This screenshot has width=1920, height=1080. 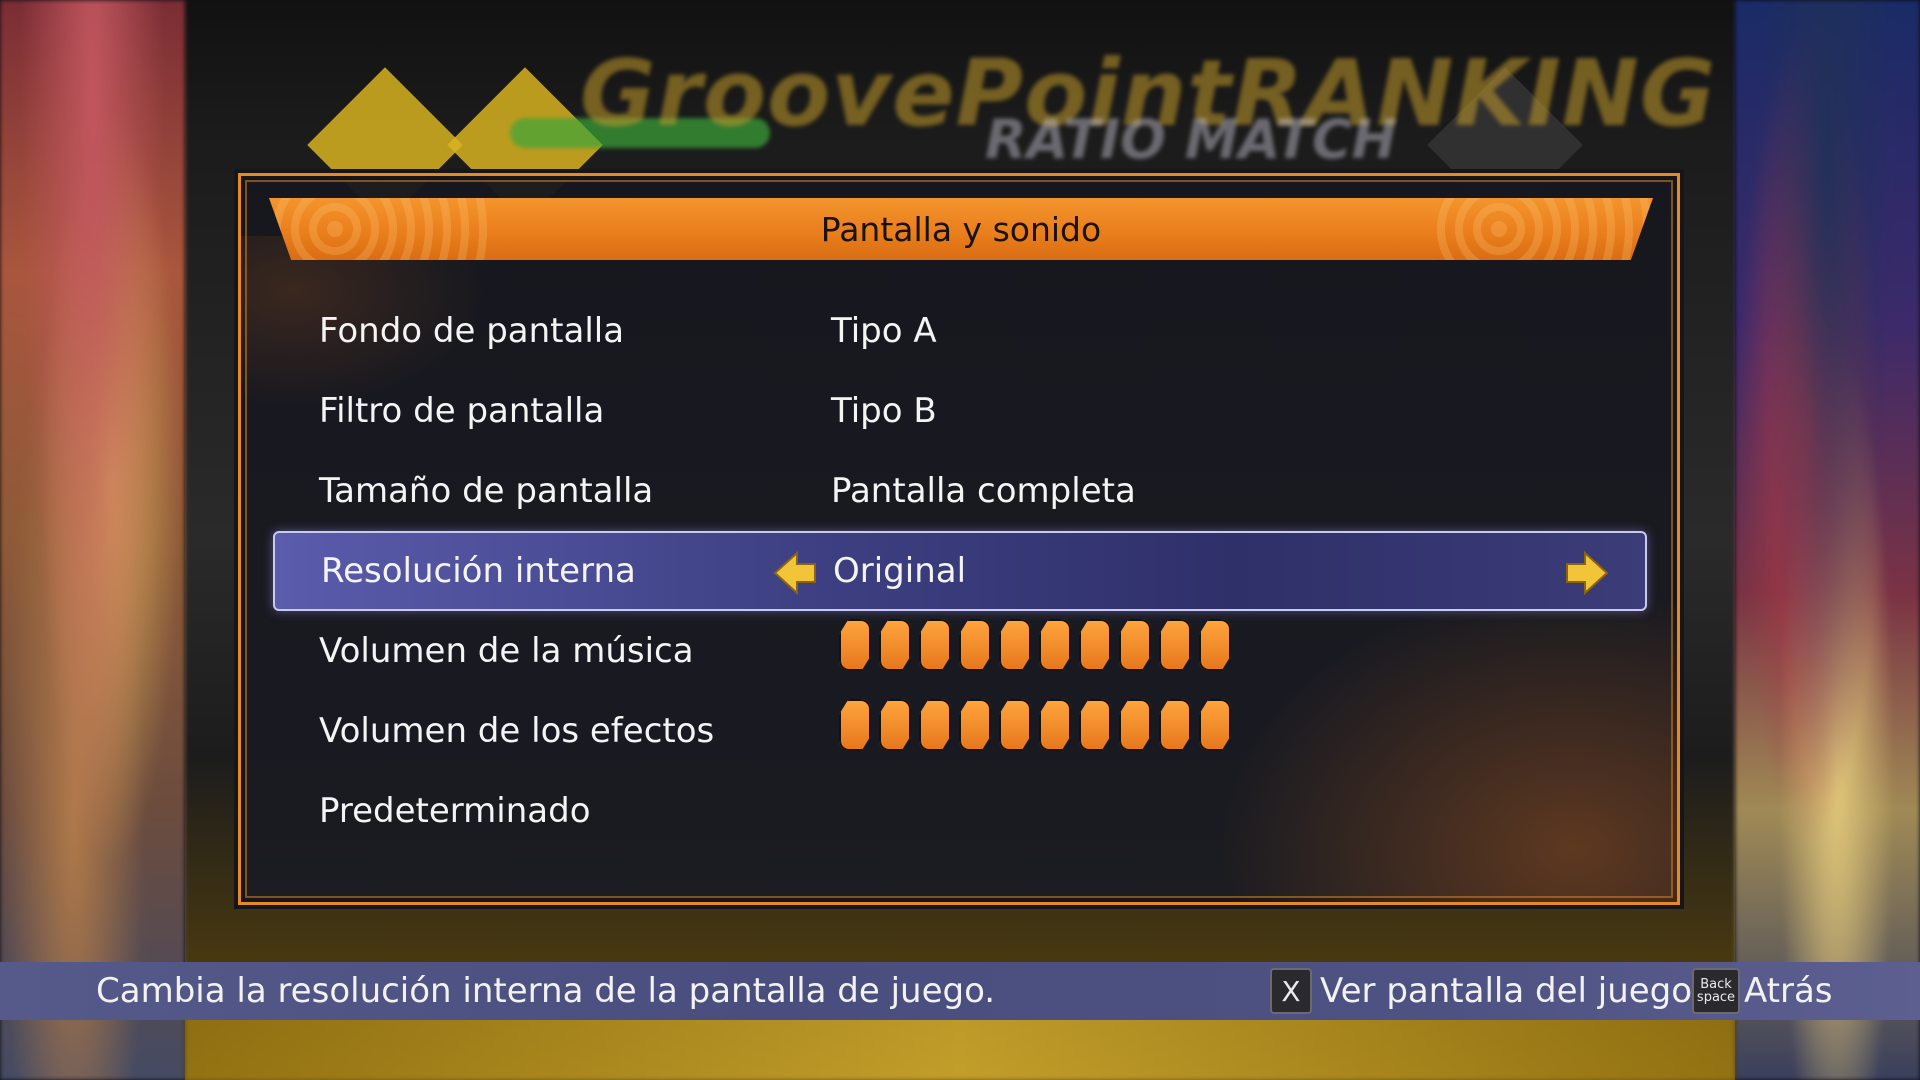 What do you see at coordinates (1191, 139) in the screenshot?
I see `background-subtitle: RATIO MATCH` at bounding box center [1191, 139].